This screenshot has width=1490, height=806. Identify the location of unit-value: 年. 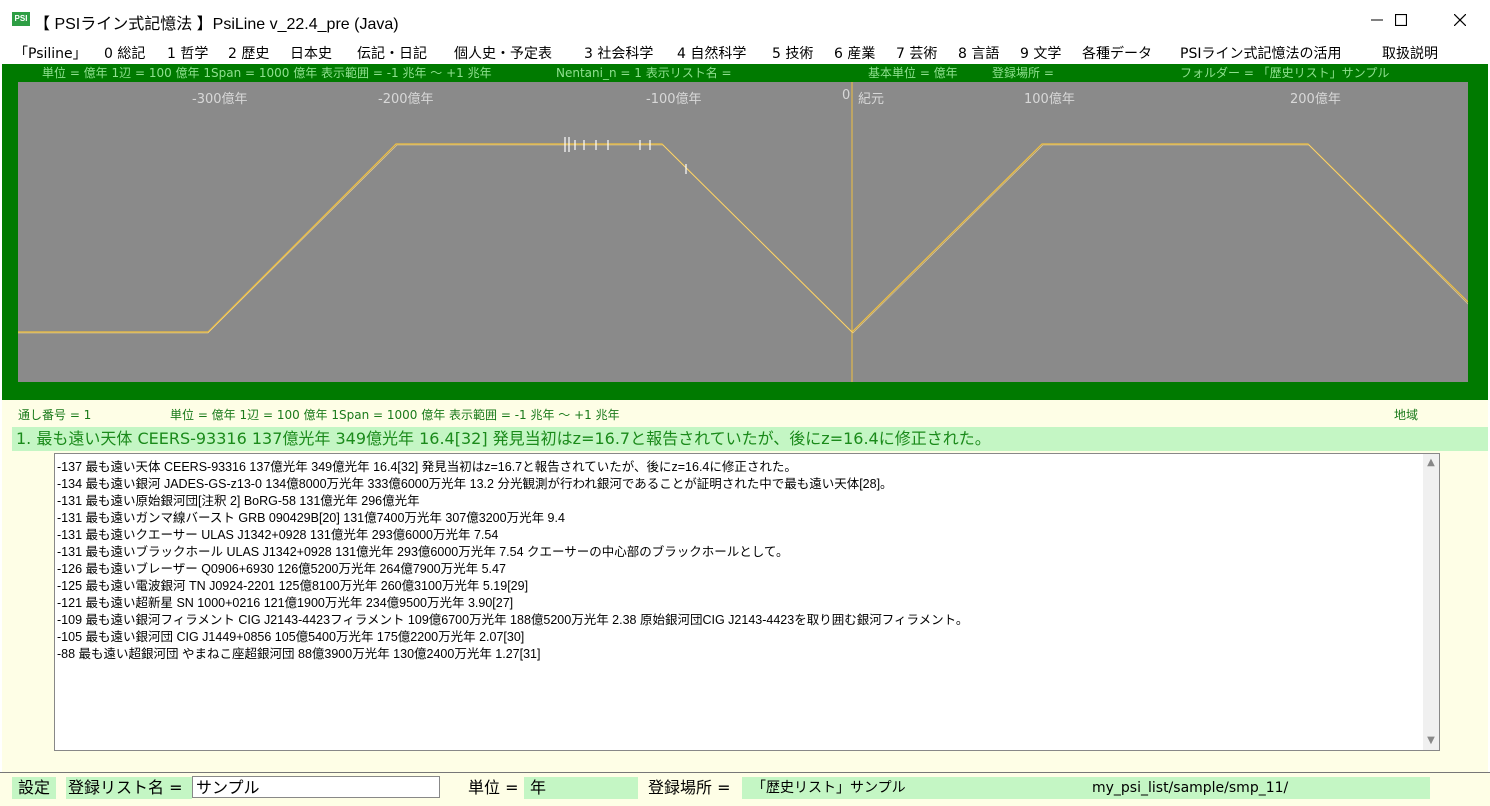
(581, 788).